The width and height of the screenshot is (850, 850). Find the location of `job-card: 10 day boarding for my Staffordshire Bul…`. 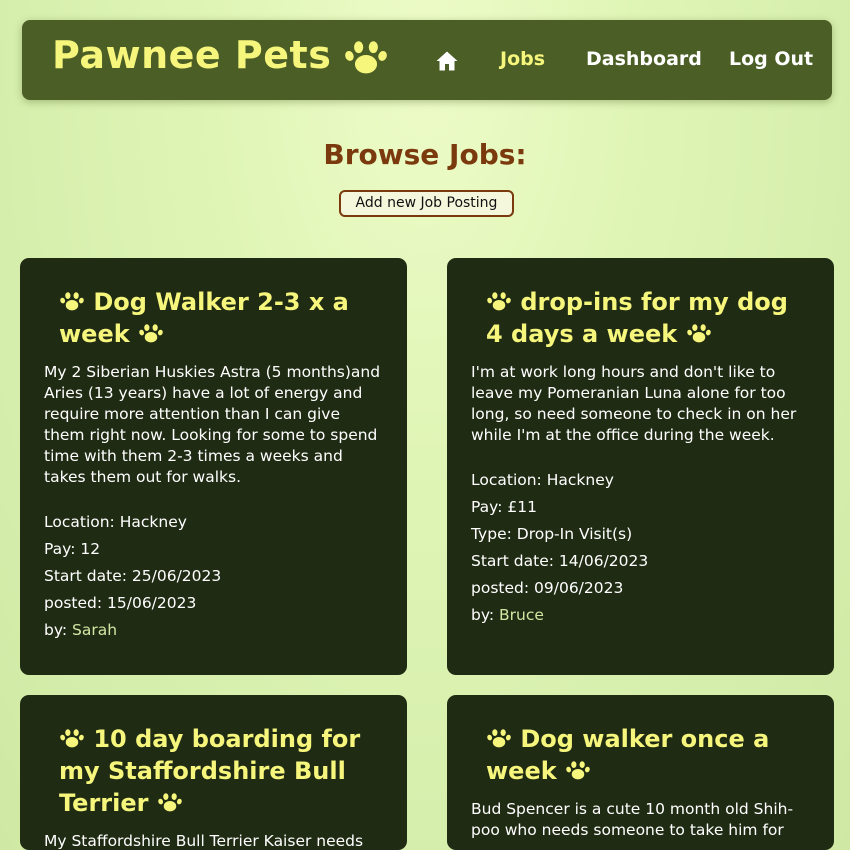

job-card: 10 day boarding for my Staffordshire Bul… is located at coordinates (213, 772).